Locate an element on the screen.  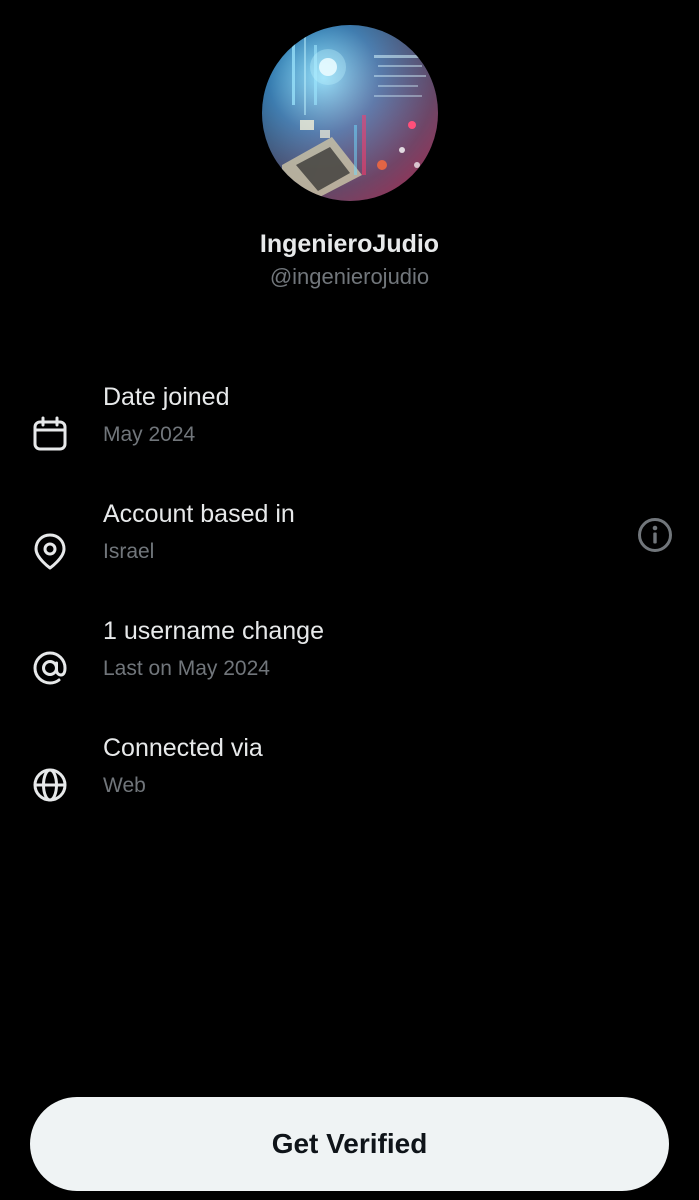
row-subtitle: Israel is located at coordinates (129, 551).